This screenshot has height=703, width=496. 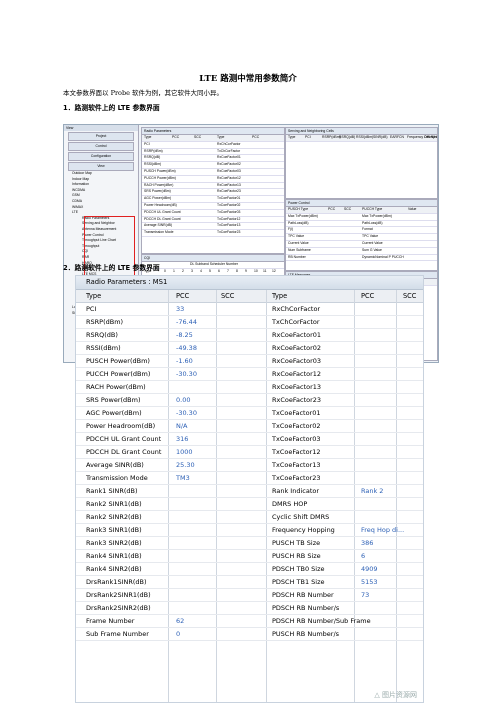 What do you see at coordinates (117, 634) in the screenshot?
I see `radio-parameter-cell: Sub Frame Number` at bounding box center [117, 634].